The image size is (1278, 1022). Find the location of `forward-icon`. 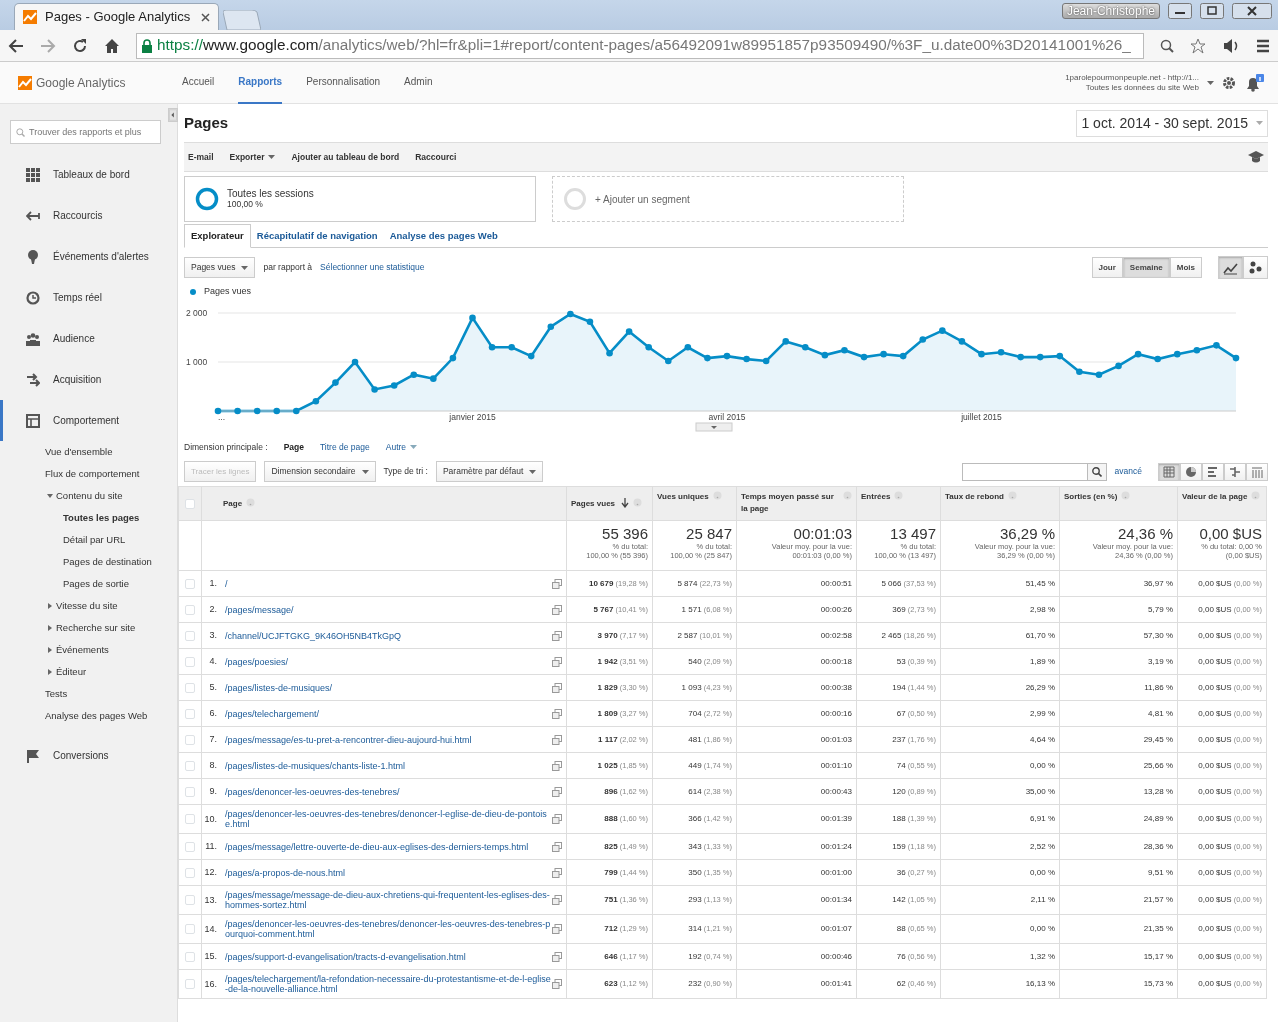

forward-icon is located at coordinates (48, 45).